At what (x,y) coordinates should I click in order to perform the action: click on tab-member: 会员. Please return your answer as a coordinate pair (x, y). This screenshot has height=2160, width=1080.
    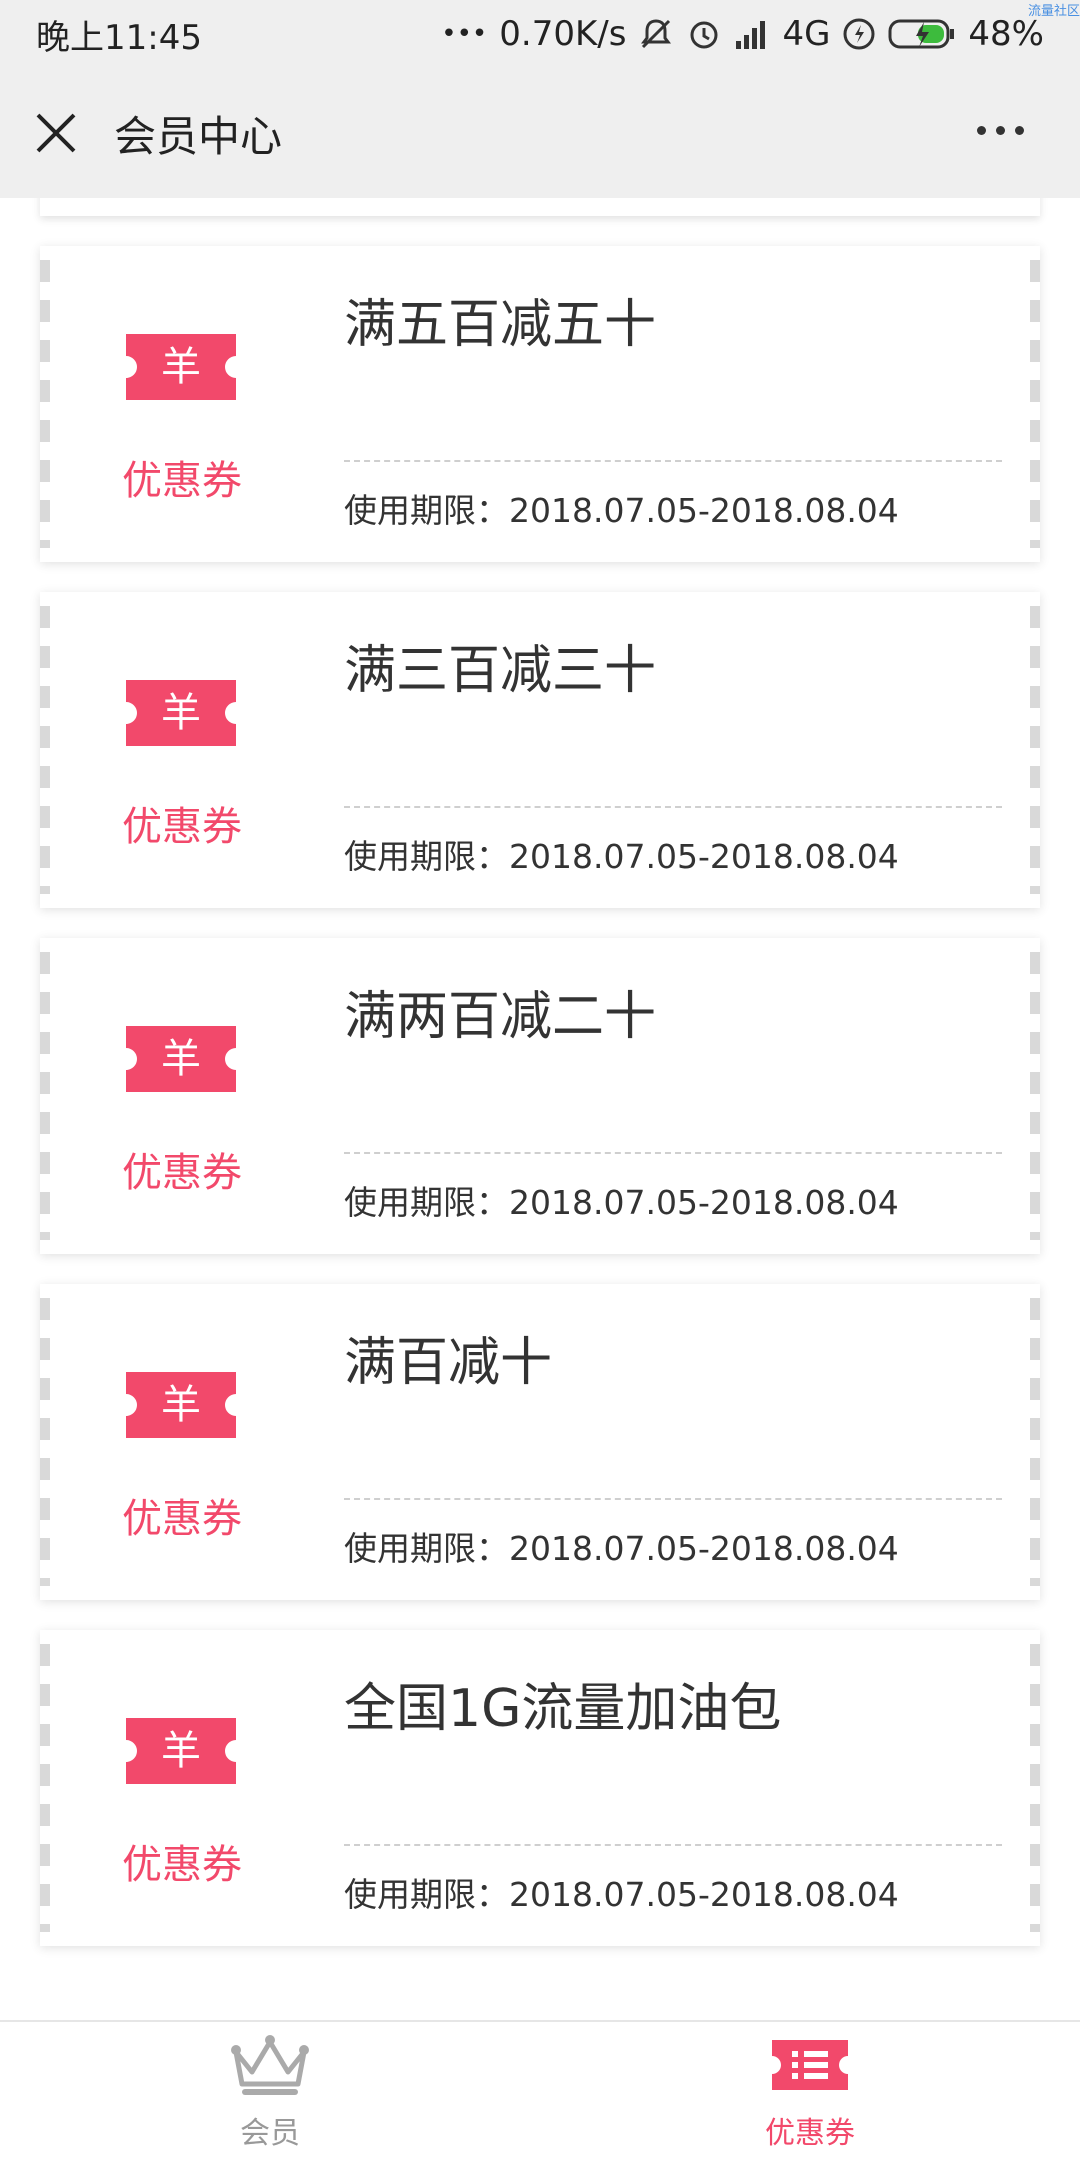
    Looking at the image, I should click on (270, 2091).